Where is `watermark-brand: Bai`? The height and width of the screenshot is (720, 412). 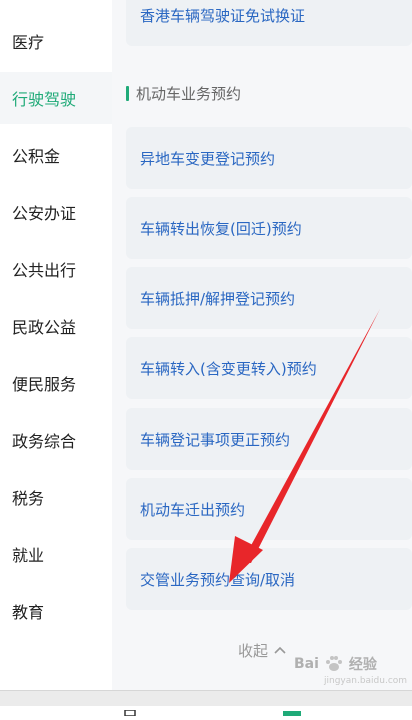
watermark-brand: Bai is located at coordinates (306, 664).